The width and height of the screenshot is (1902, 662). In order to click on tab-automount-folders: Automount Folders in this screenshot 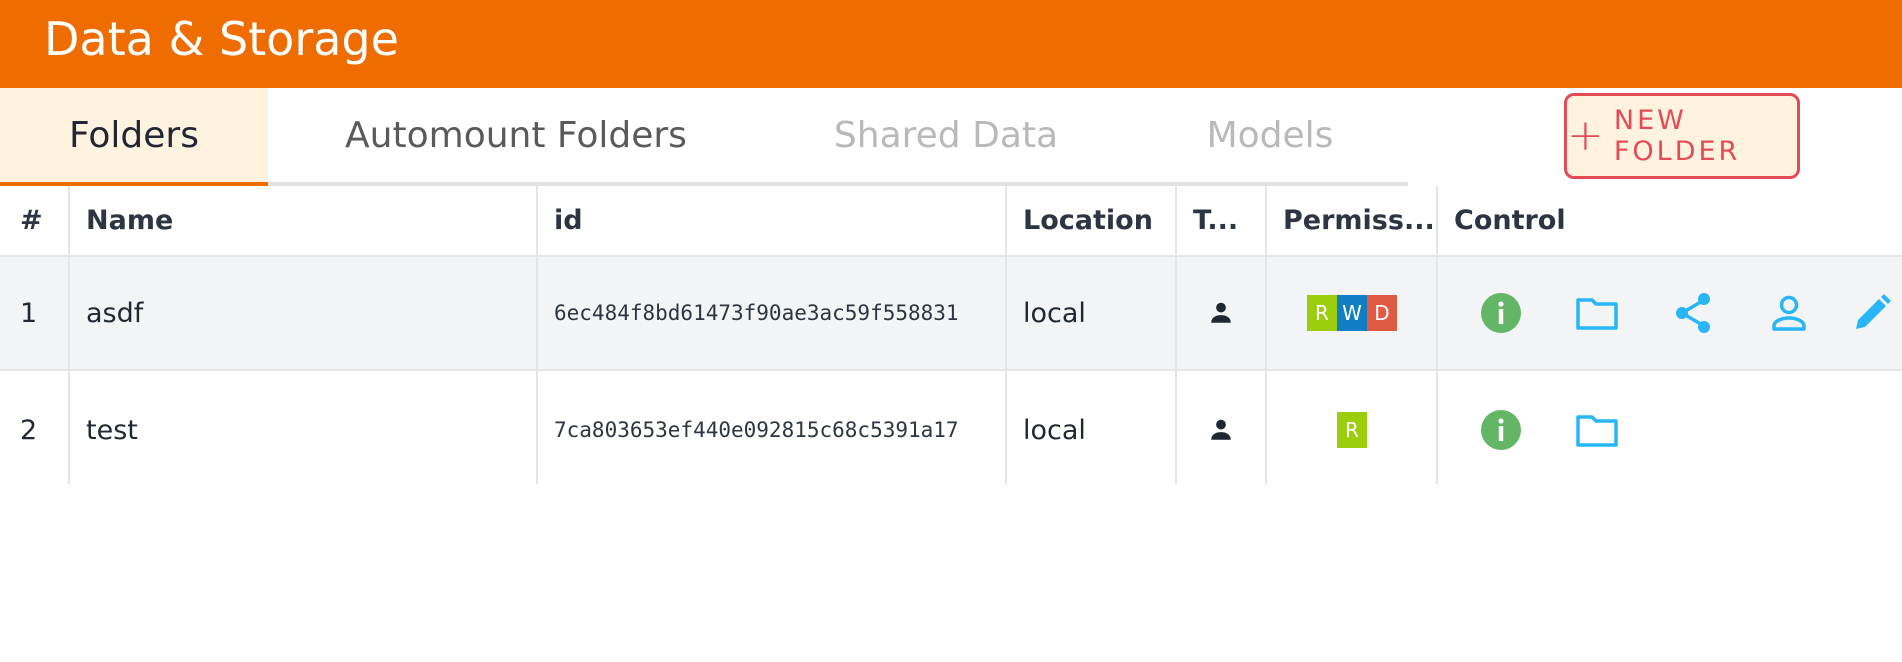, I will do `click(516, 135)`.